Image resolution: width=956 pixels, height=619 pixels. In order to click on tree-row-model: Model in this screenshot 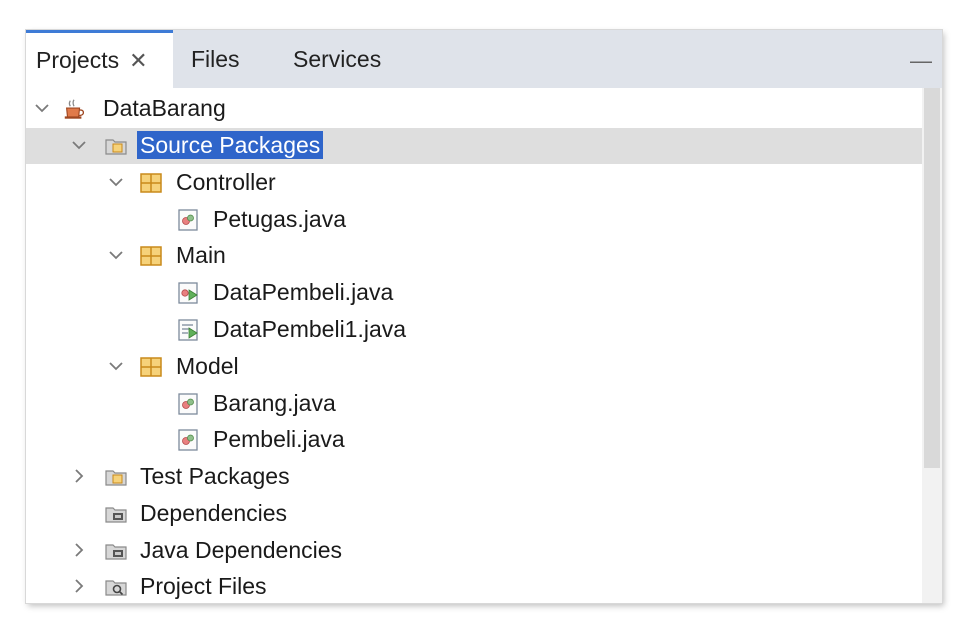, I will do `click(474, 367)`.